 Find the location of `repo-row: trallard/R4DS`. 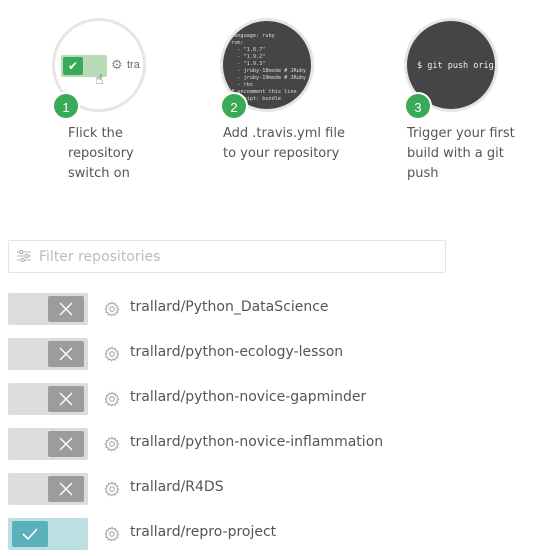

repo-row: trallard/R4DS is located at coordinates (268, 494).